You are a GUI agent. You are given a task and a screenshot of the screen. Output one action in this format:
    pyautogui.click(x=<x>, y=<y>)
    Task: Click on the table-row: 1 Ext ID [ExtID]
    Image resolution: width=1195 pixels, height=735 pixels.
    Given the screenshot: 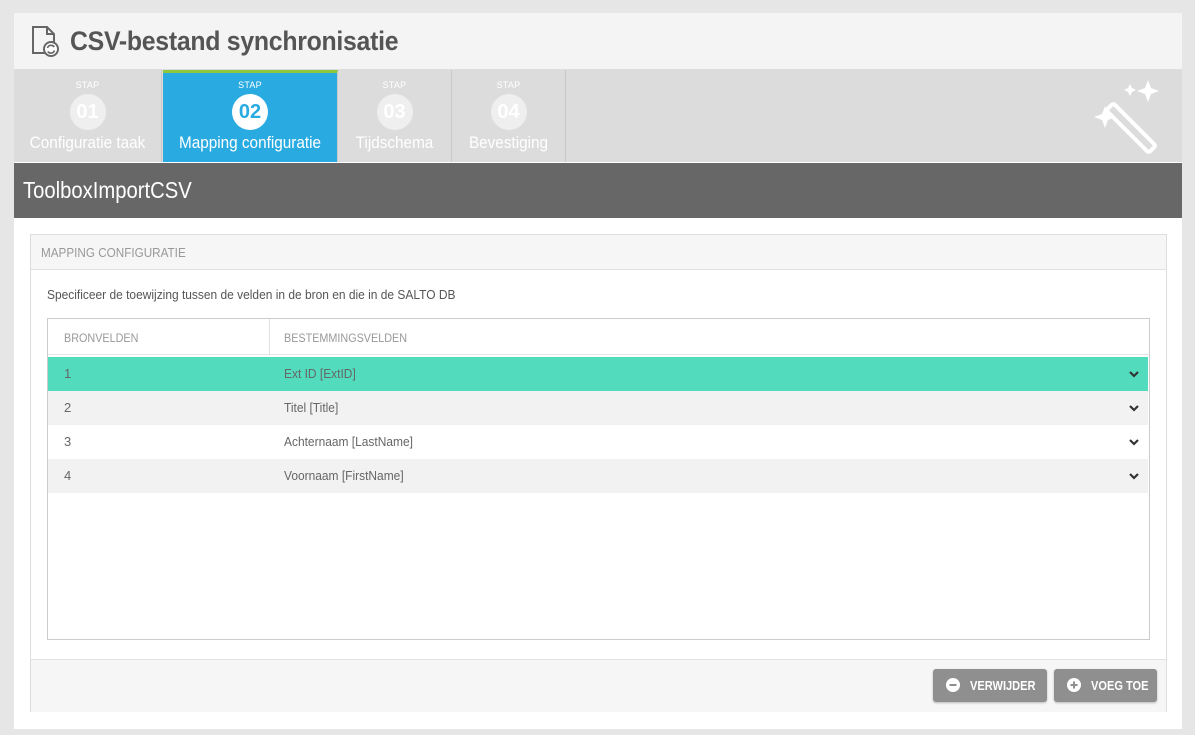 What is the action you would take?
    pyautogui.click(x=598, y=374)
    